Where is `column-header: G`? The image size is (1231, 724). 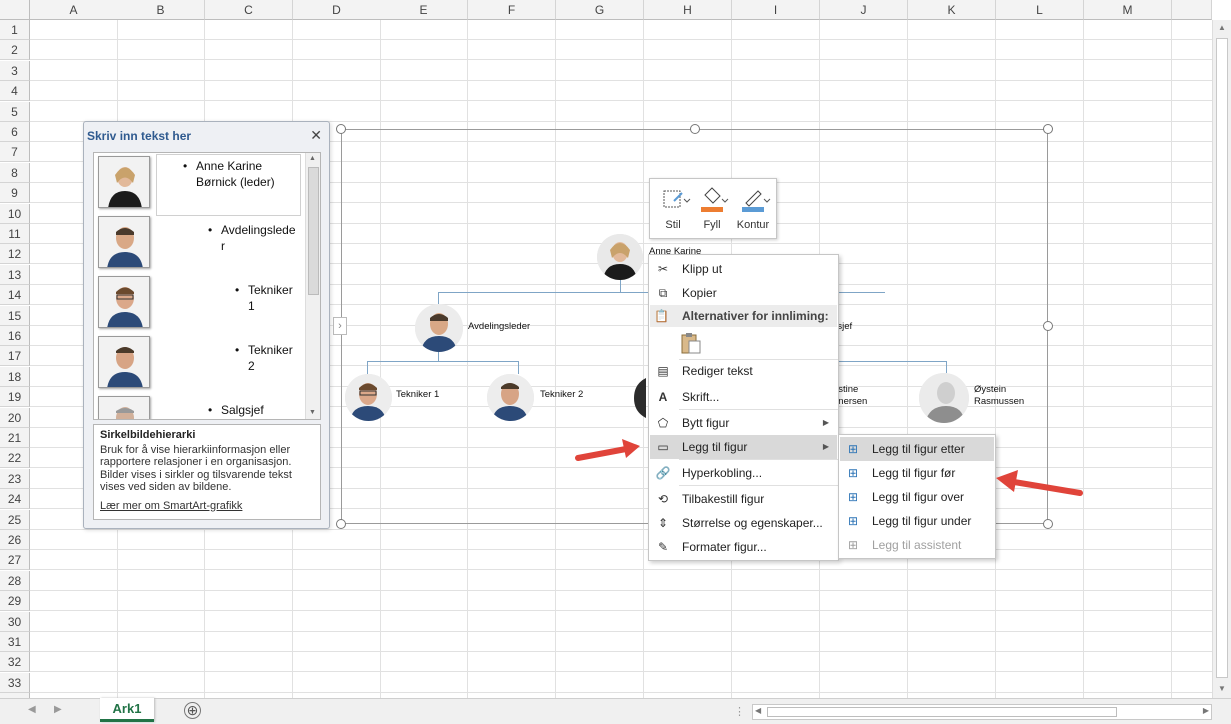
column-header: G is located at coordinates (600, 10).